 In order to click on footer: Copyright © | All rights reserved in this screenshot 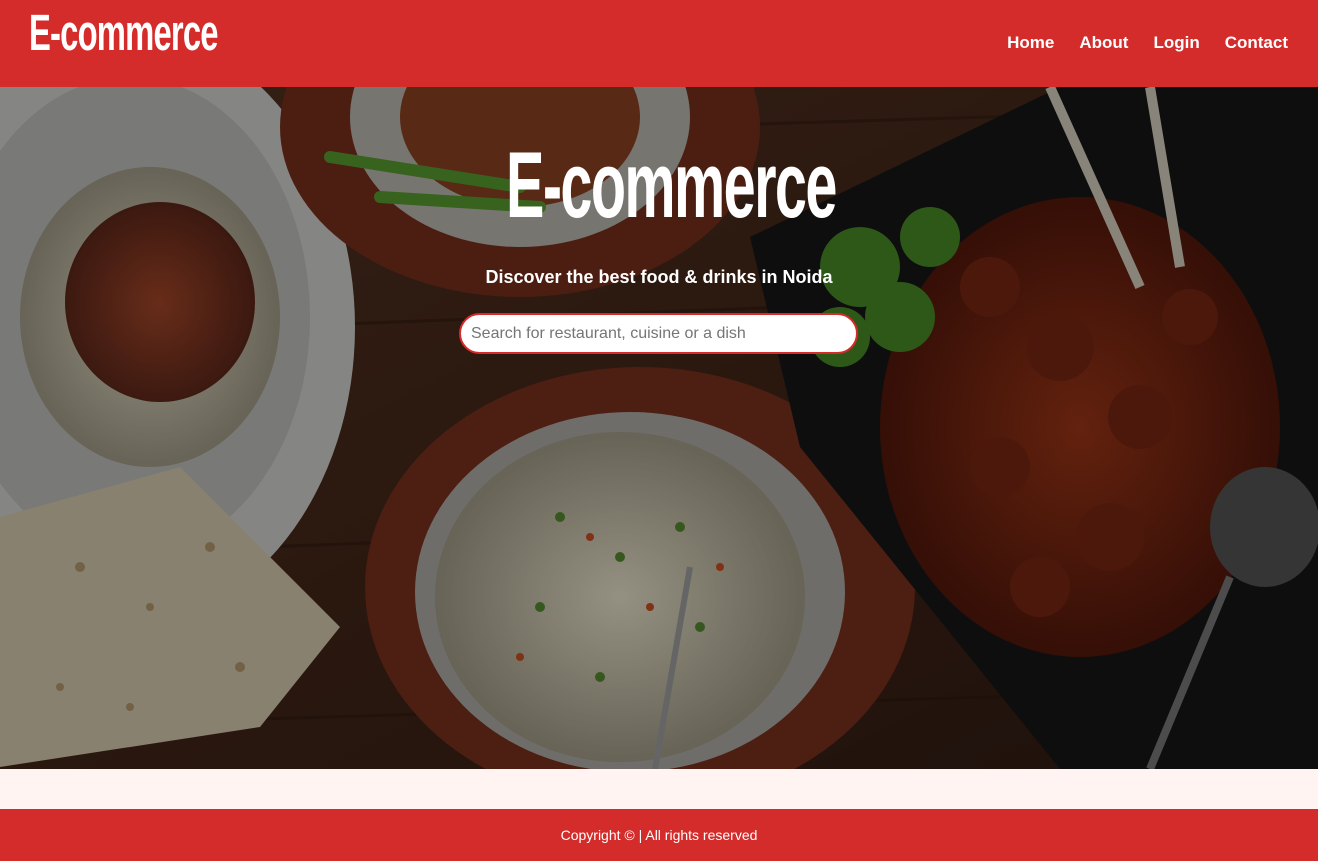, I will do `click(659, 835)`.